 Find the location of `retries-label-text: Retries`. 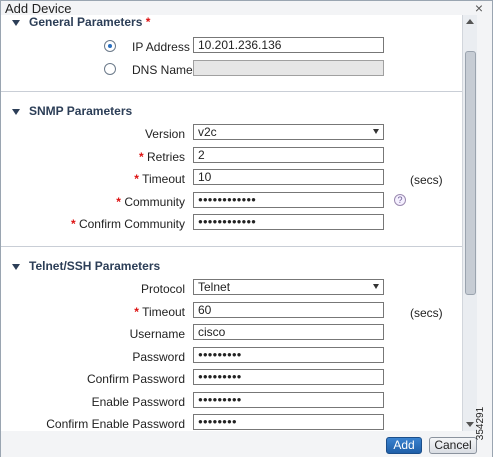

retries-label-text: Retries is located at coordinates (165, 157).